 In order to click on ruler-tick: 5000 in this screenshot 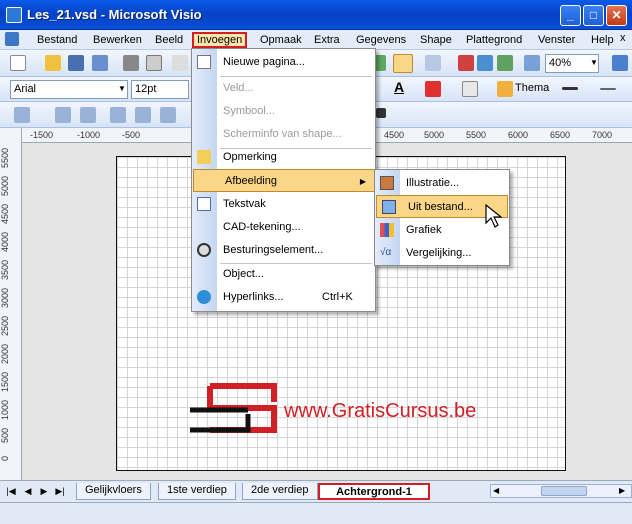, I will do `click(5, 186)`.